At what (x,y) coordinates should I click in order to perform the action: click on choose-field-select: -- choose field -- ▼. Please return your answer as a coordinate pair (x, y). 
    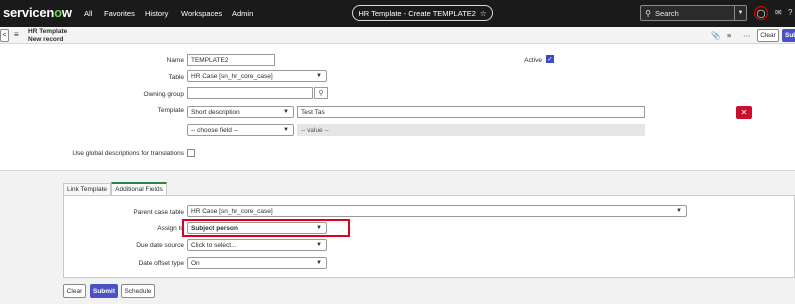
    Looking at the image, I should click on (240, 130).